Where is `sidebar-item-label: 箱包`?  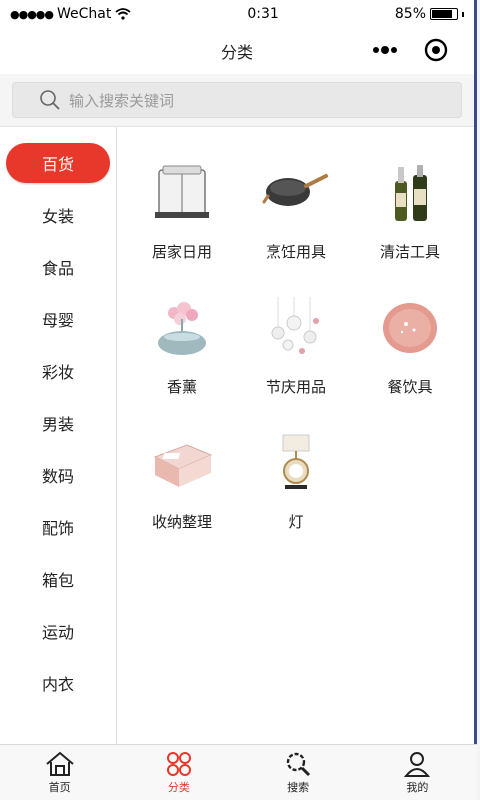
sidebar-item-label: 箱包 is located at coordinates (57, 580).